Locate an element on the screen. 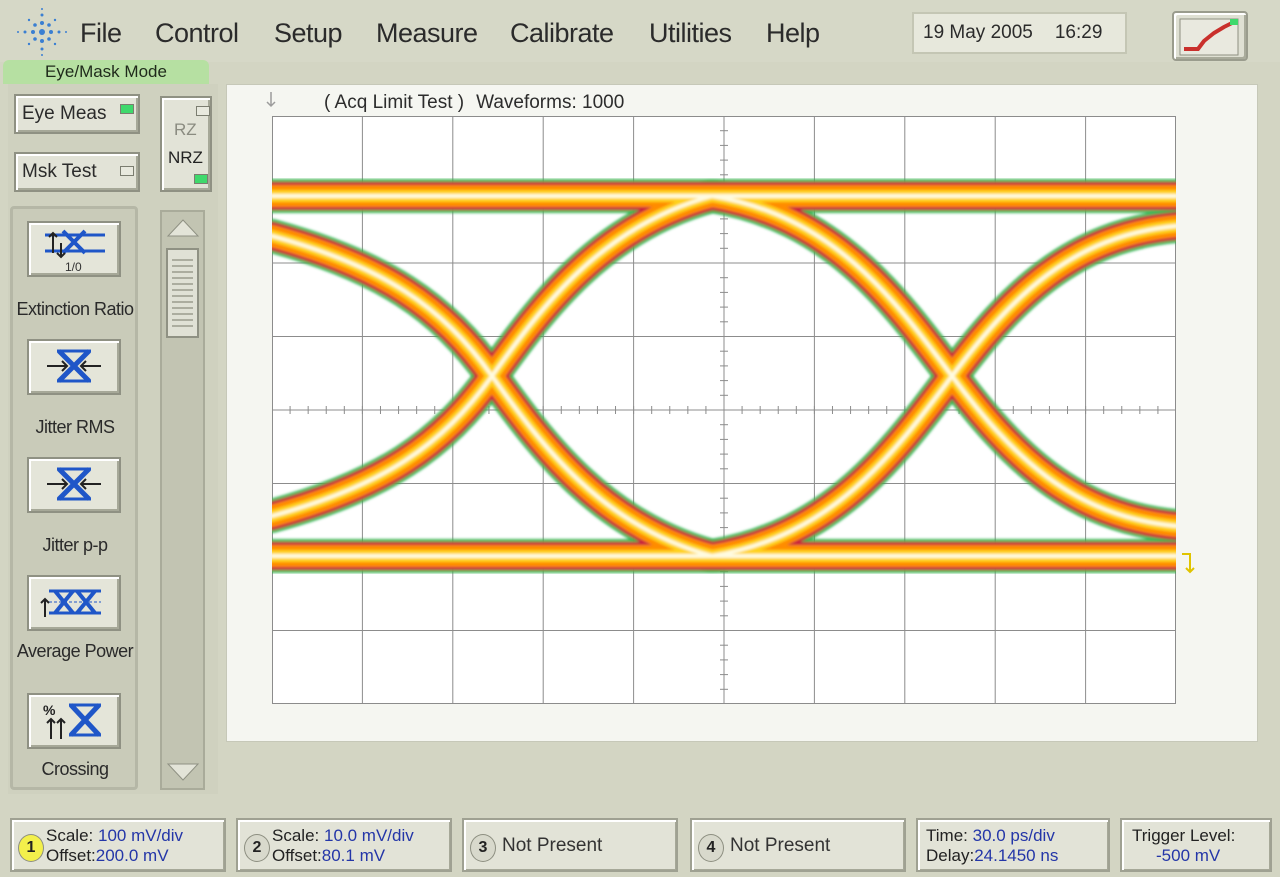 The image size is (1280, 877). scroll-down-icon is located at coordinates (183, 773).